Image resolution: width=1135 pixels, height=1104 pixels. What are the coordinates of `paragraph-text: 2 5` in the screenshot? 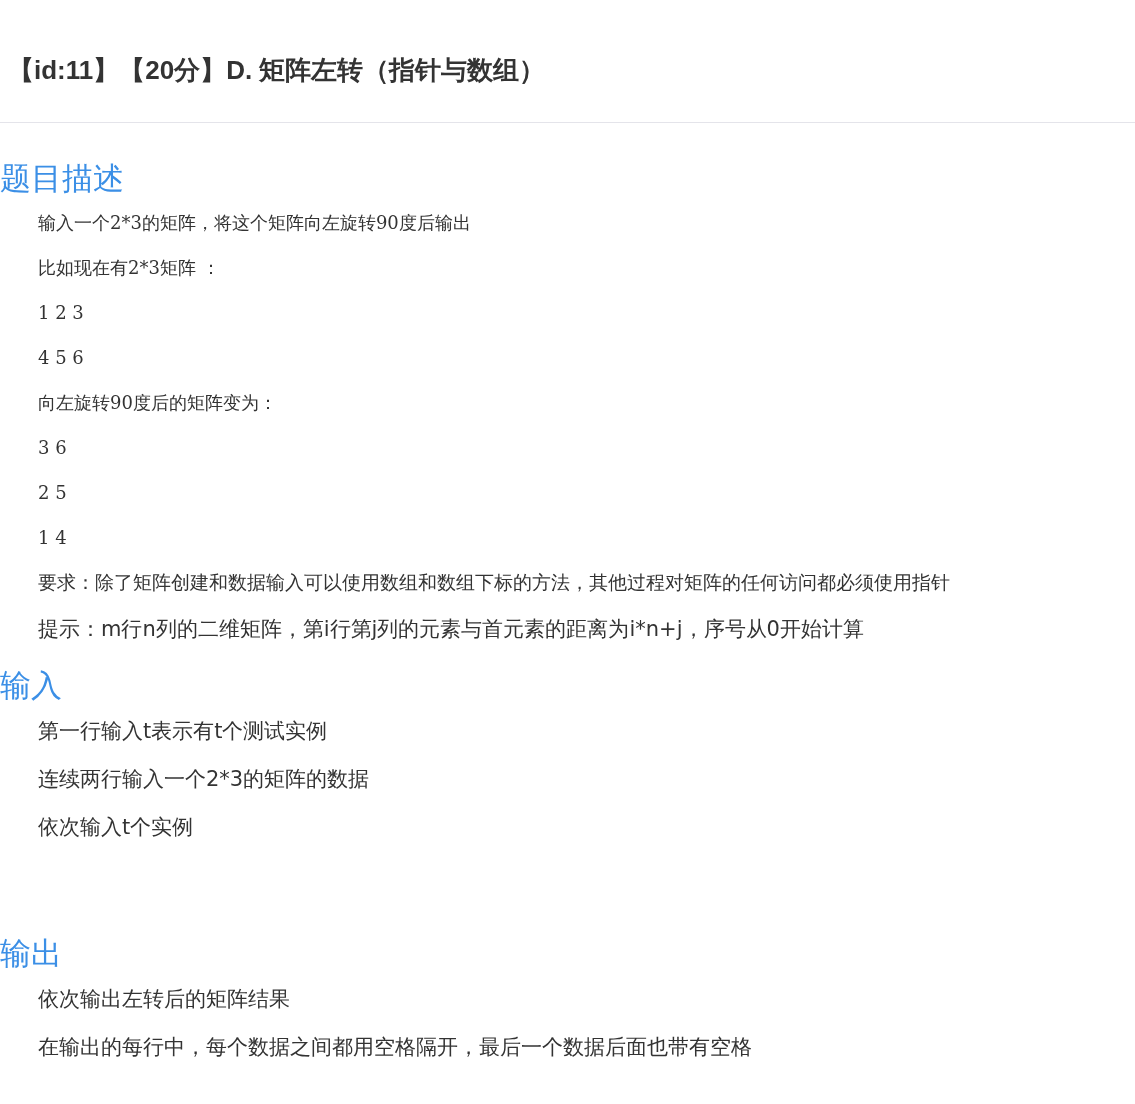 It's located at (52, 493).